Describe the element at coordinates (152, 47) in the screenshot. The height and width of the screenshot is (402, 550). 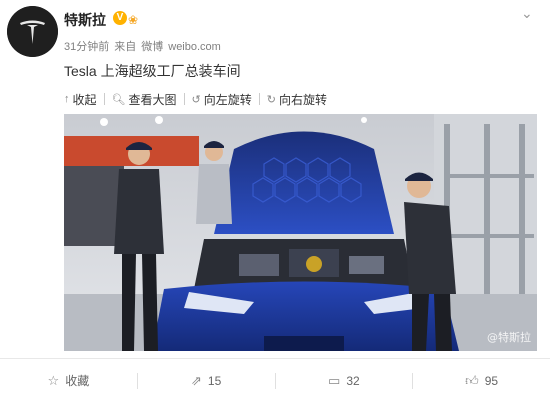
I see `source-app: 微博` at that location.